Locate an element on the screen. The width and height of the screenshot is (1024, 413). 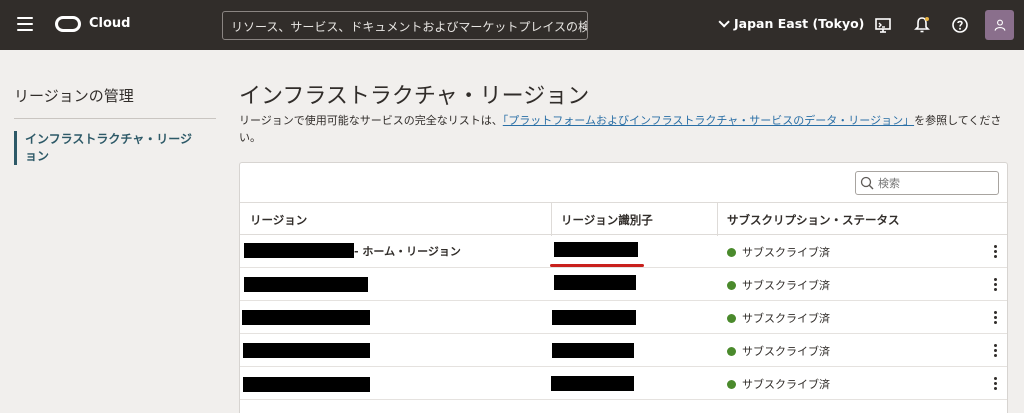
column-header-region-identifier: リージョン識別子 is located at coordinates (607, 220).